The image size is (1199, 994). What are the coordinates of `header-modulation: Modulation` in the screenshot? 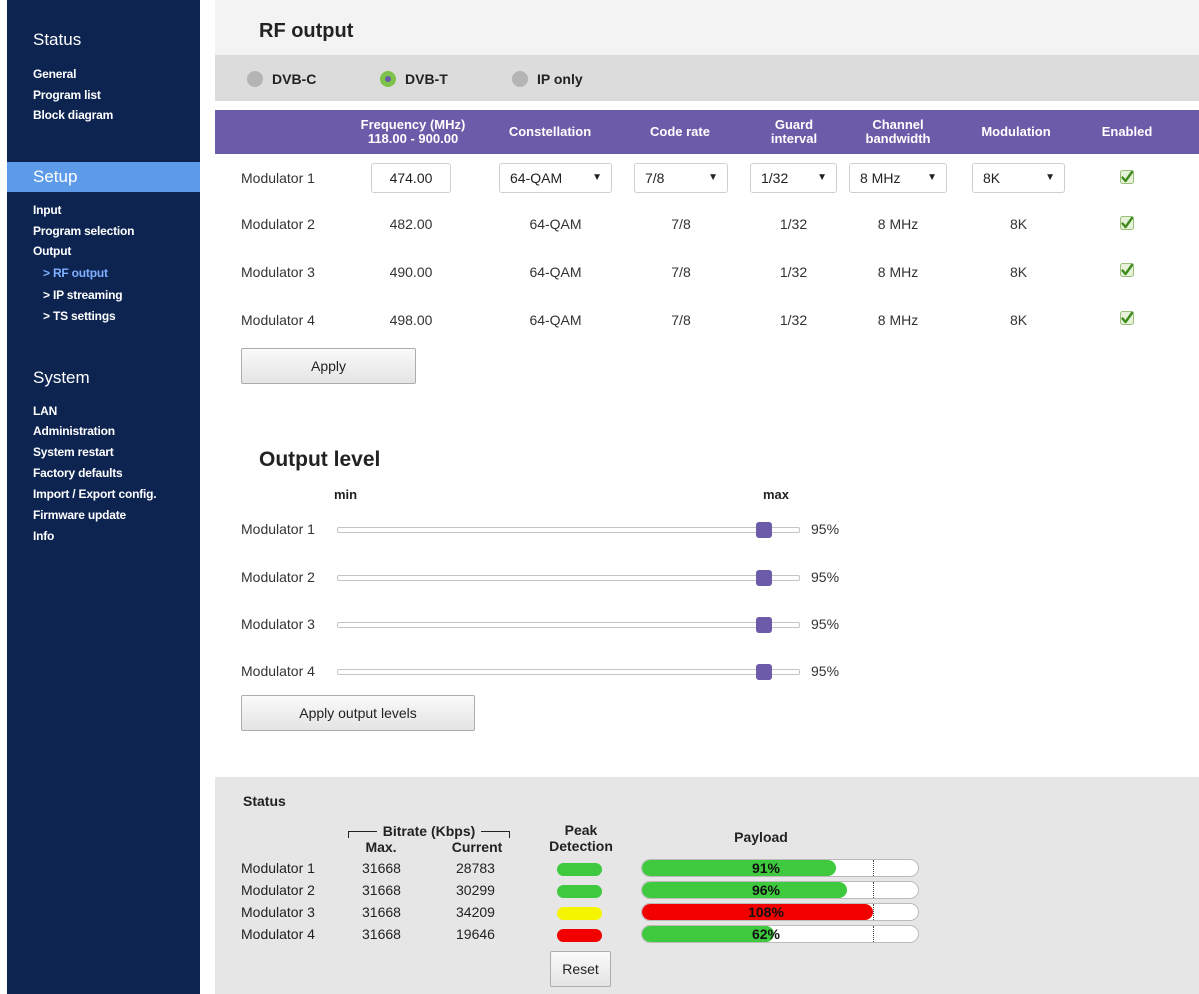 It's located at (1016, 131).